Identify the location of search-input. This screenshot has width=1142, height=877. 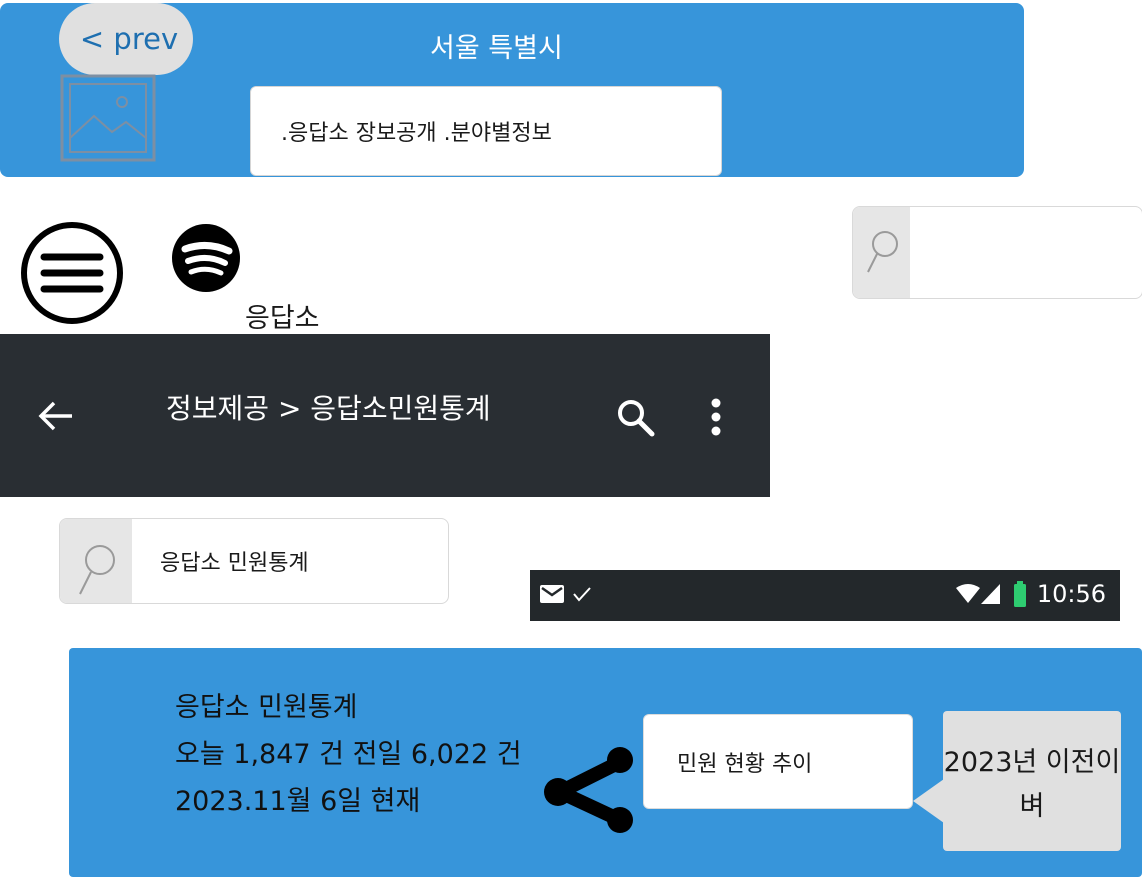
(997, 252).